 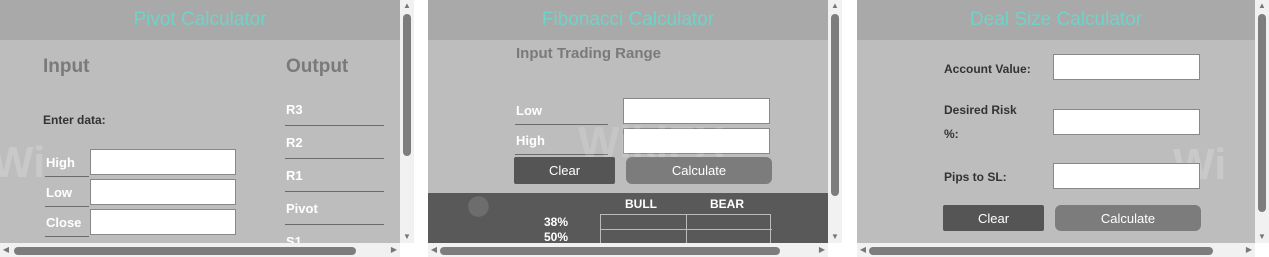 What do you see at coordinates (317, 66) in the screenshot?
I see `pivot-output-heading: Output` at bounding box center [317, 66].